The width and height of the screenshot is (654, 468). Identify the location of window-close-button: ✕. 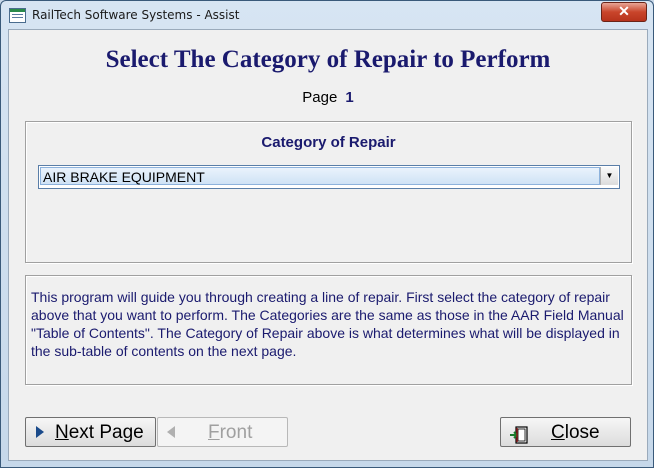
(624, 12).